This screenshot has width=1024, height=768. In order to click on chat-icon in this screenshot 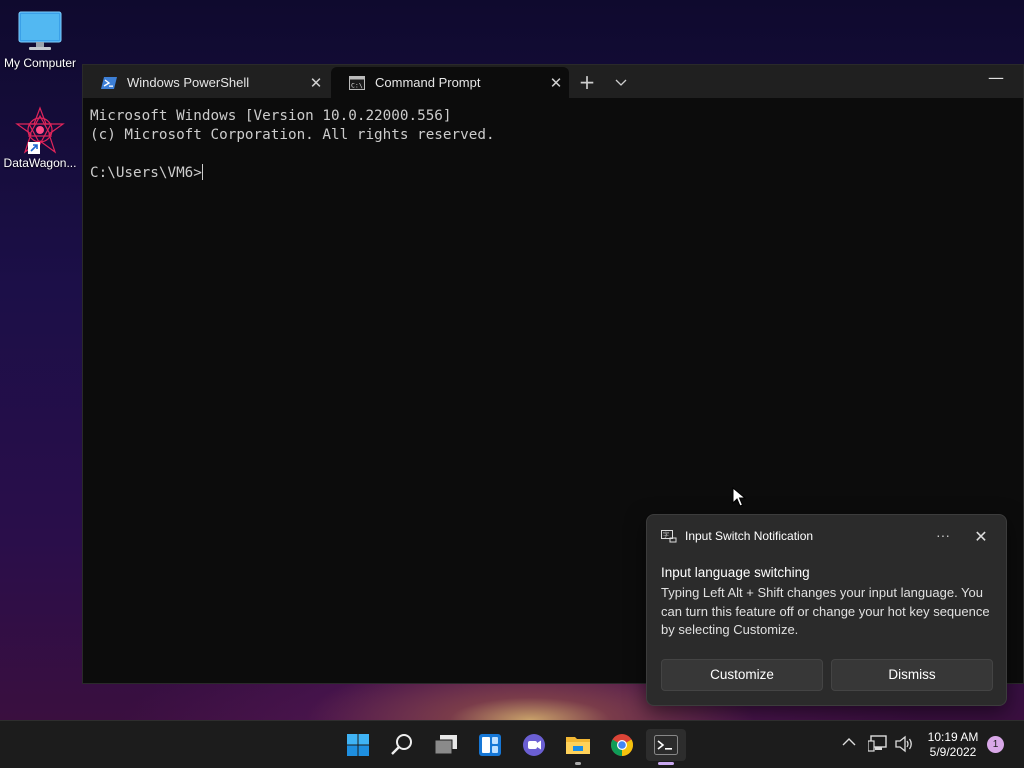, I will do `click(534, 745)`.